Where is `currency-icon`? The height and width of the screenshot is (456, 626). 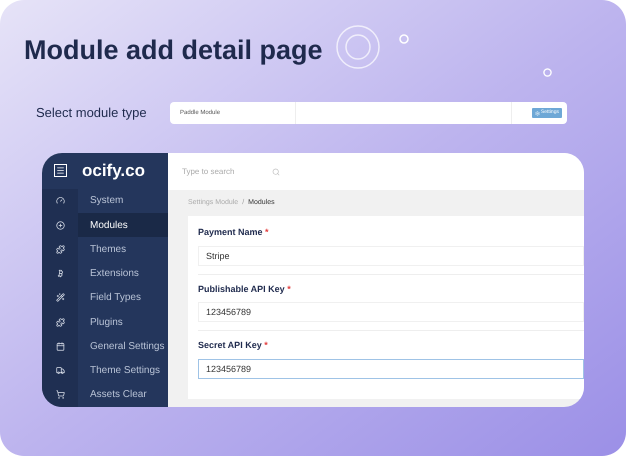
currency-icon is located at coordinates (60, 273).